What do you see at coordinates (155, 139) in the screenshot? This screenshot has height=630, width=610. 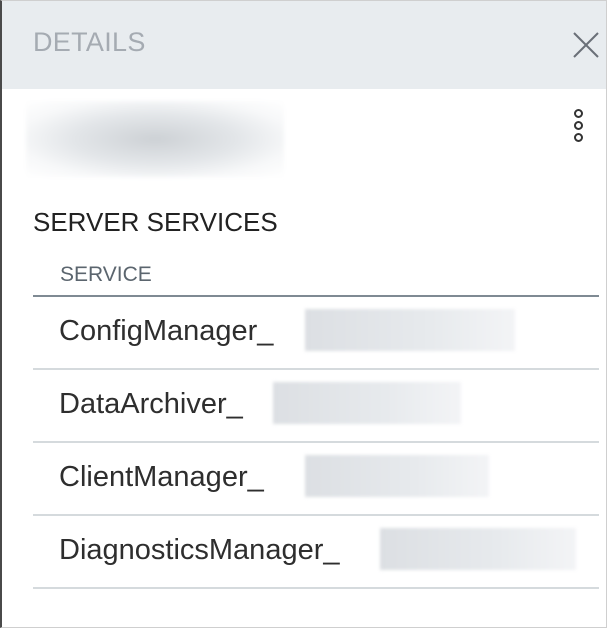 I see `redacted-server-name` at bounding box center [155, 139].